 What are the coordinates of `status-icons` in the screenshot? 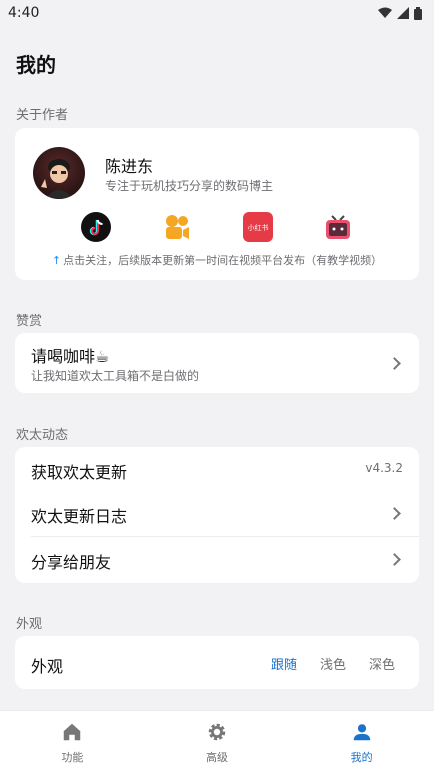 It's located at (400, 13).